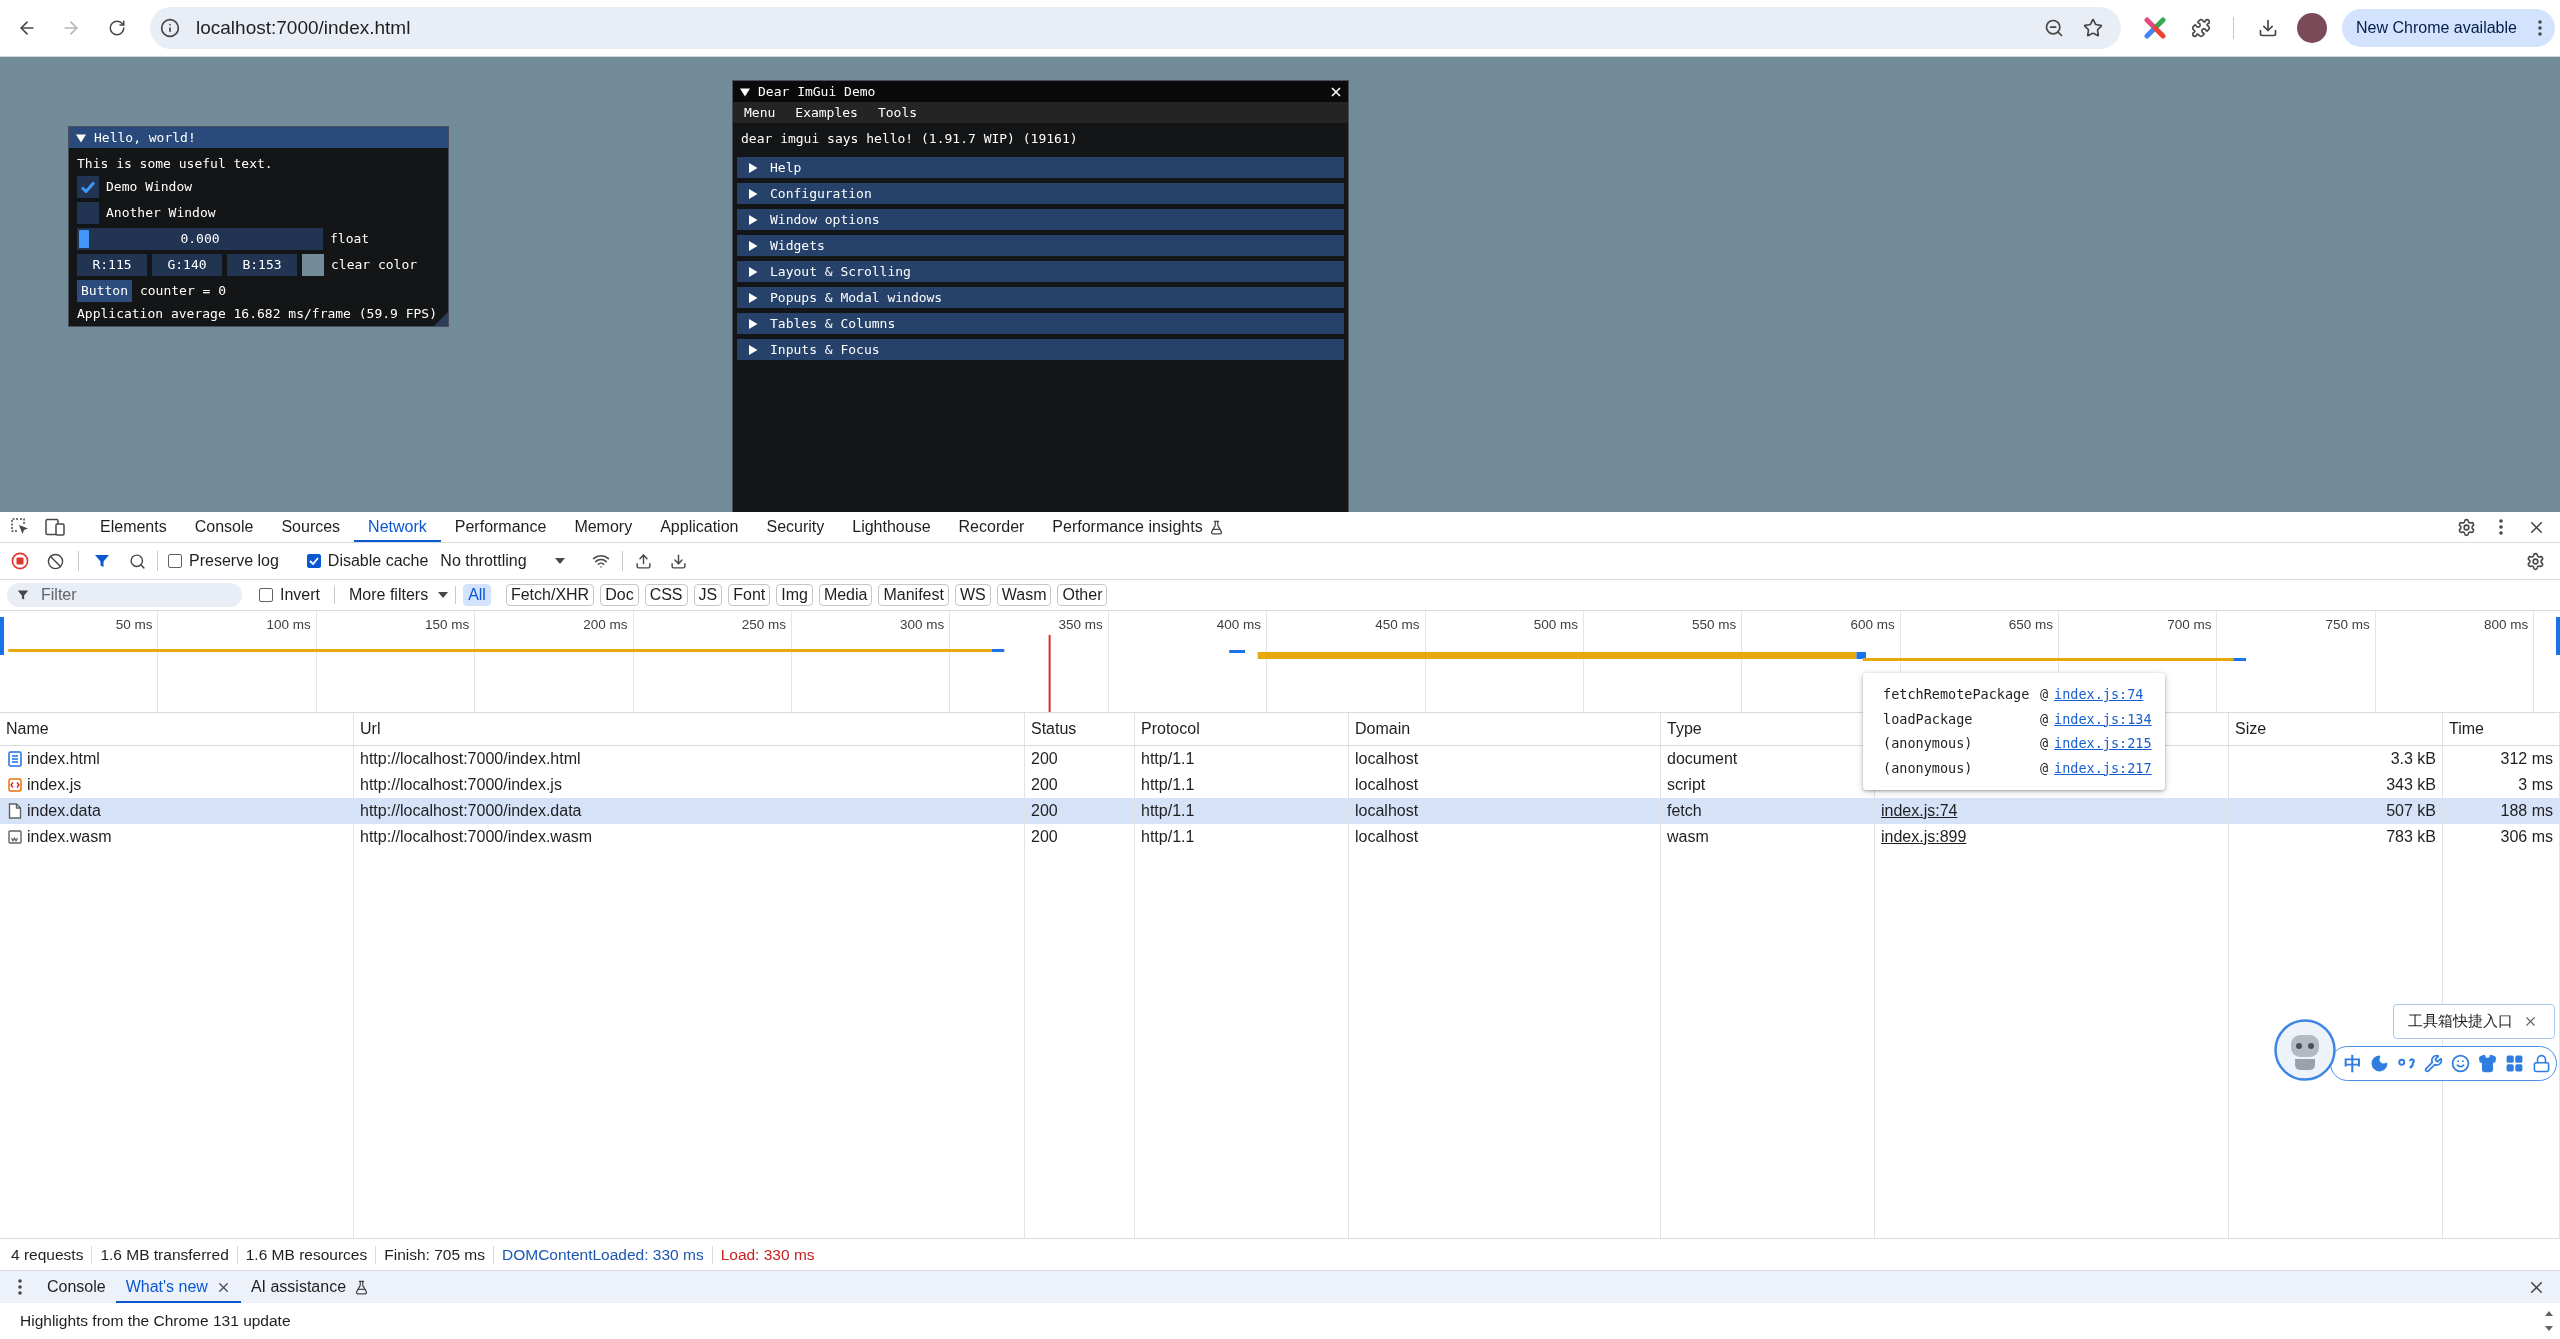  What do you see at coordinates (891, 527) in the screenshot?
I see `devtools-tab: Lighthouse` at bounding box center [891, 527].